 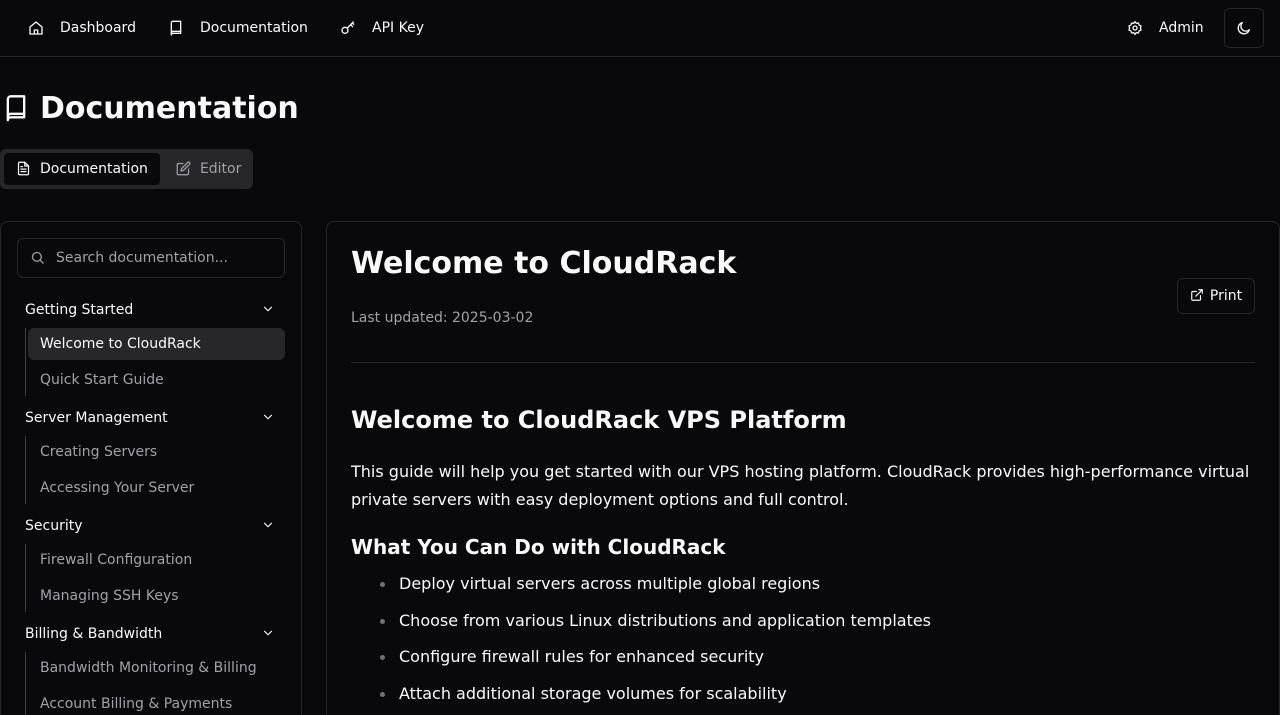 I want to click on section-title: Billing & Bandwidth, so click(x=94, y=634).